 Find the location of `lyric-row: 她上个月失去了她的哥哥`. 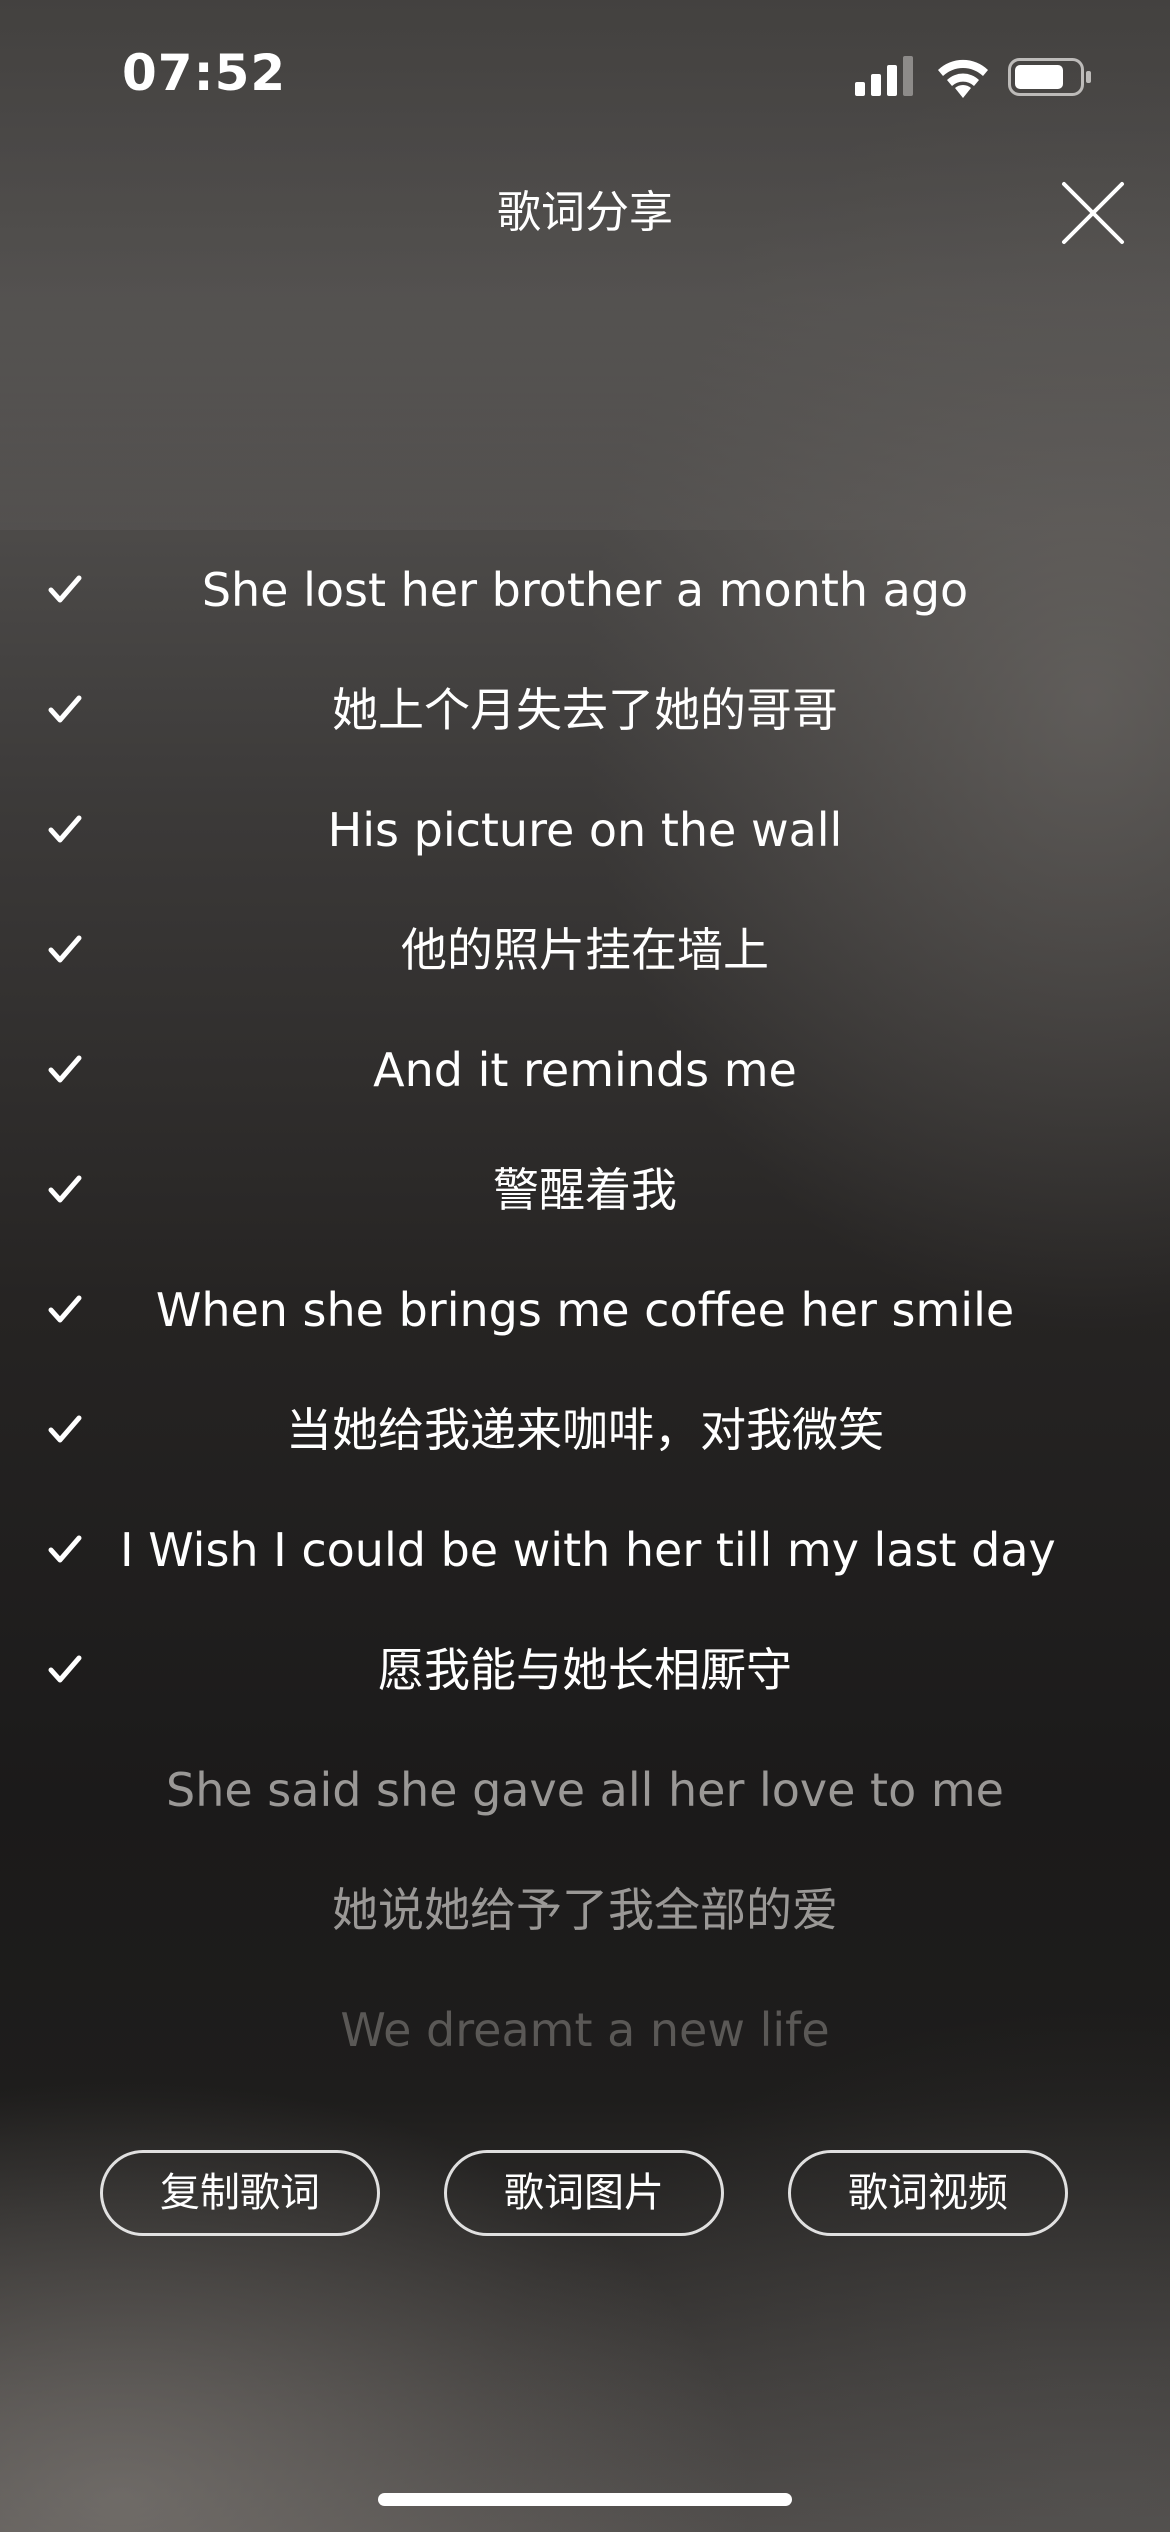

lyric-row: 她上个月失去了她的哥哥 is located at coordinates (585, 710).